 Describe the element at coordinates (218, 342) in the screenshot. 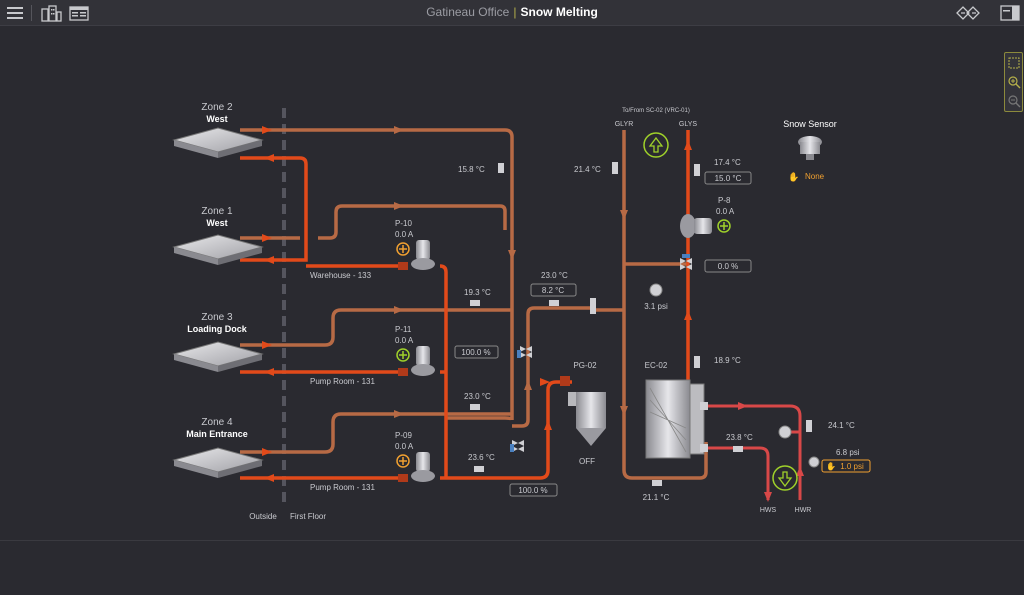

I see `zone-3: Zone 3 Loading Dock` at that location.